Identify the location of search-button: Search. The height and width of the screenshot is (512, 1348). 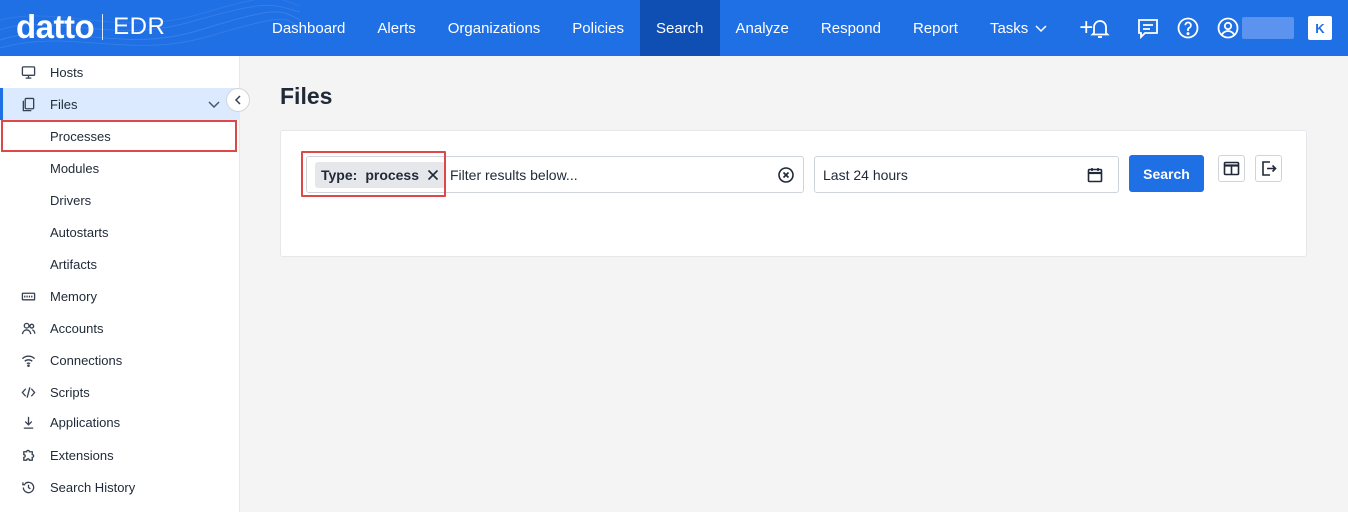
(1166, 173).